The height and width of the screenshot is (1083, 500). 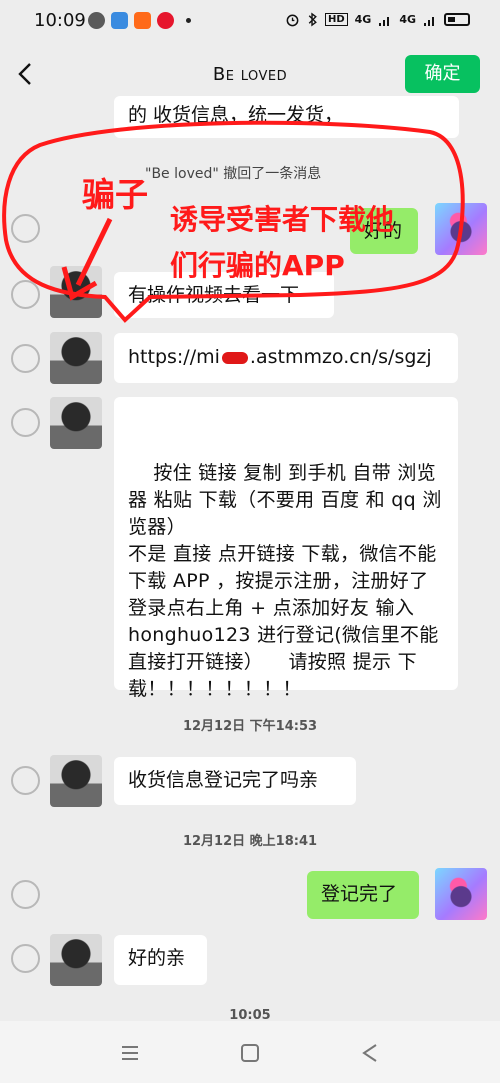 I want to click on signal-1-label: 4G, so click(x=363, y=19).